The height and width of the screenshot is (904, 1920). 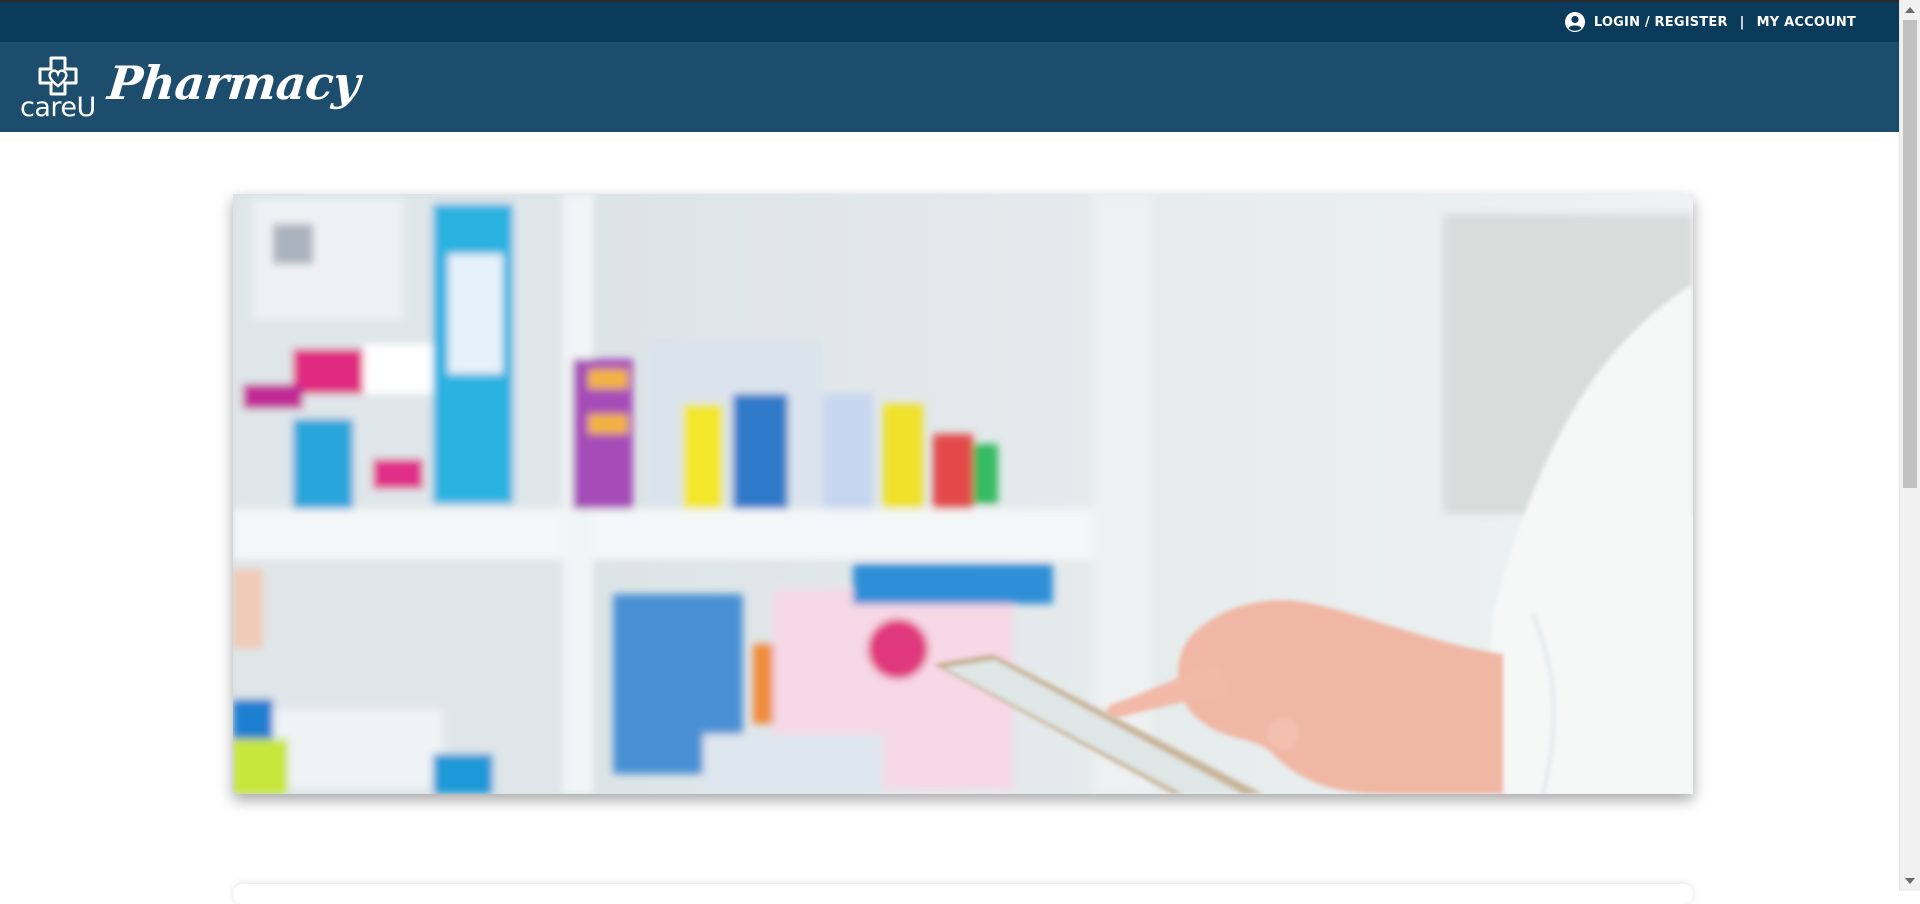 I want to click on scroll-down-arrow-icon, so click(x=1910, y=881).